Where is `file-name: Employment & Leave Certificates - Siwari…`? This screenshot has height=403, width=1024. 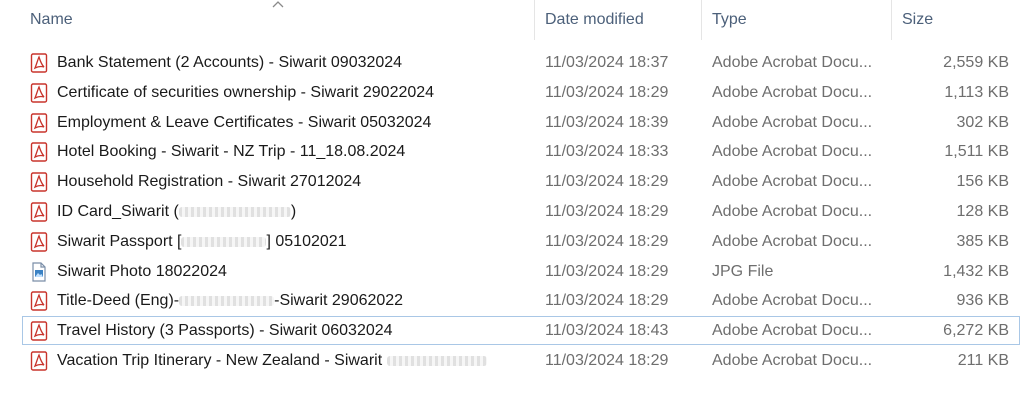
file-name: Employment & Leave Certificates - Siwari… is located at coordinates (292, 122).